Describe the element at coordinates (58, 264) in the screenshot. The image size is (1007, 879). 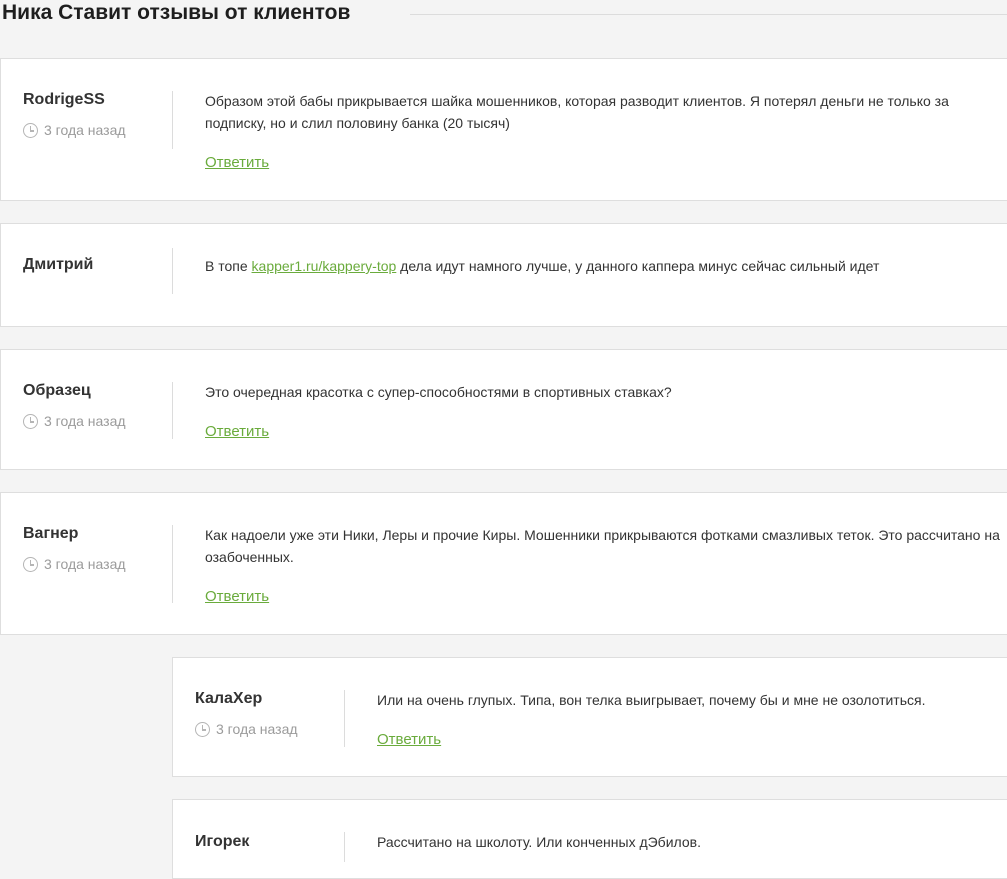
I see `comment-author: Дмитрий` at that location.